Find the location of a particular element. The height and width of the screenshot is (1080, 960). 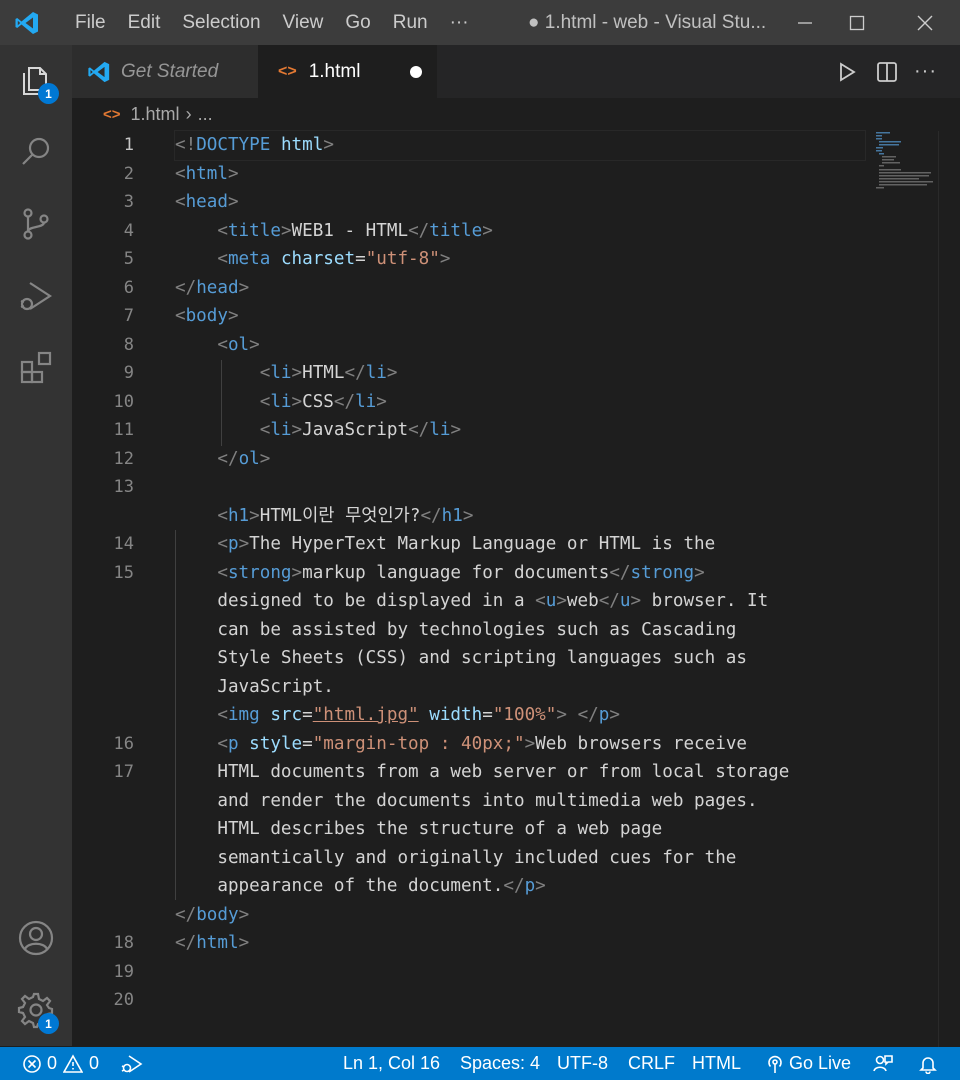

language-mode: HTML is located at coordinates (716, 1063).